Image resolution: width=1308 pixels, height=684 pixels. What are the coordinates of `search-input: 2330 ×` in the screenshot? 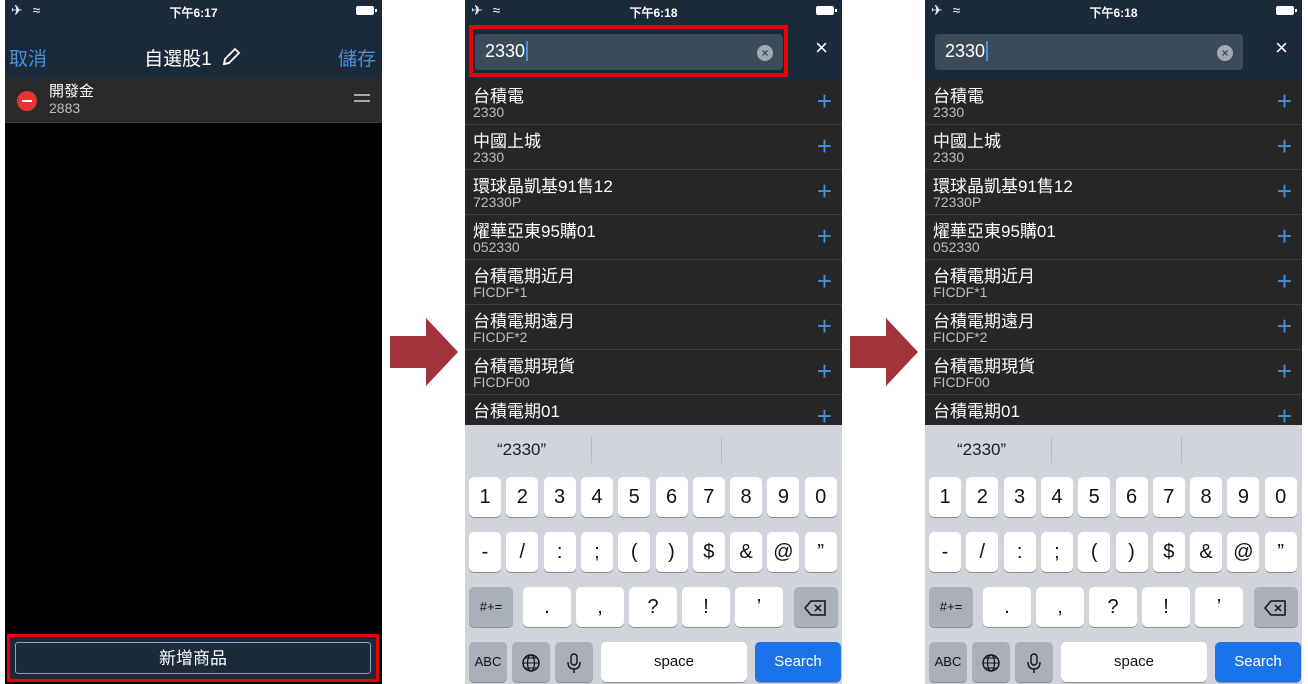 It's located at (1089, 52).